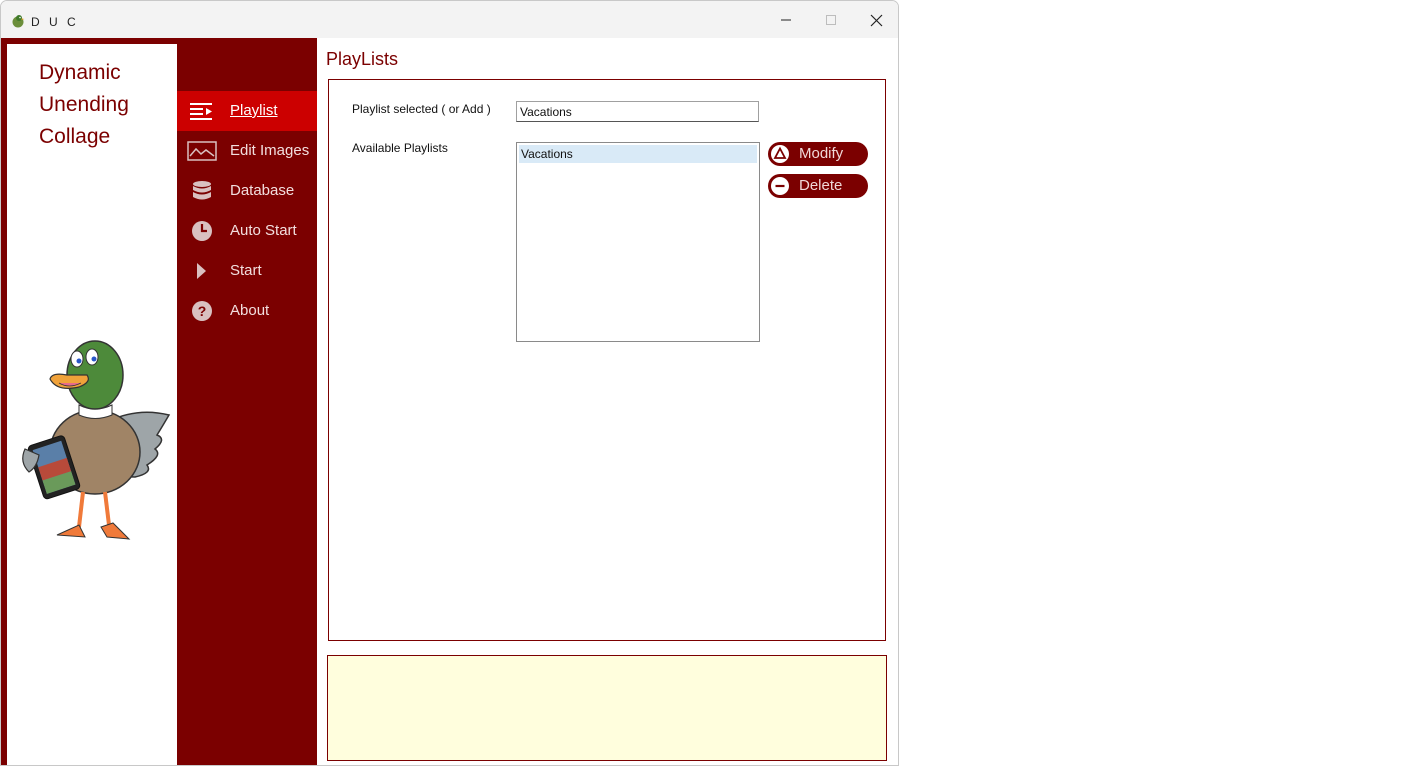 Image resolution: width=1423 pixels, height=766 pixels. Describe the element at coordinates (80, 72) in the screenshot. I see `logo-line-dynamic: Dynamic` at that location.